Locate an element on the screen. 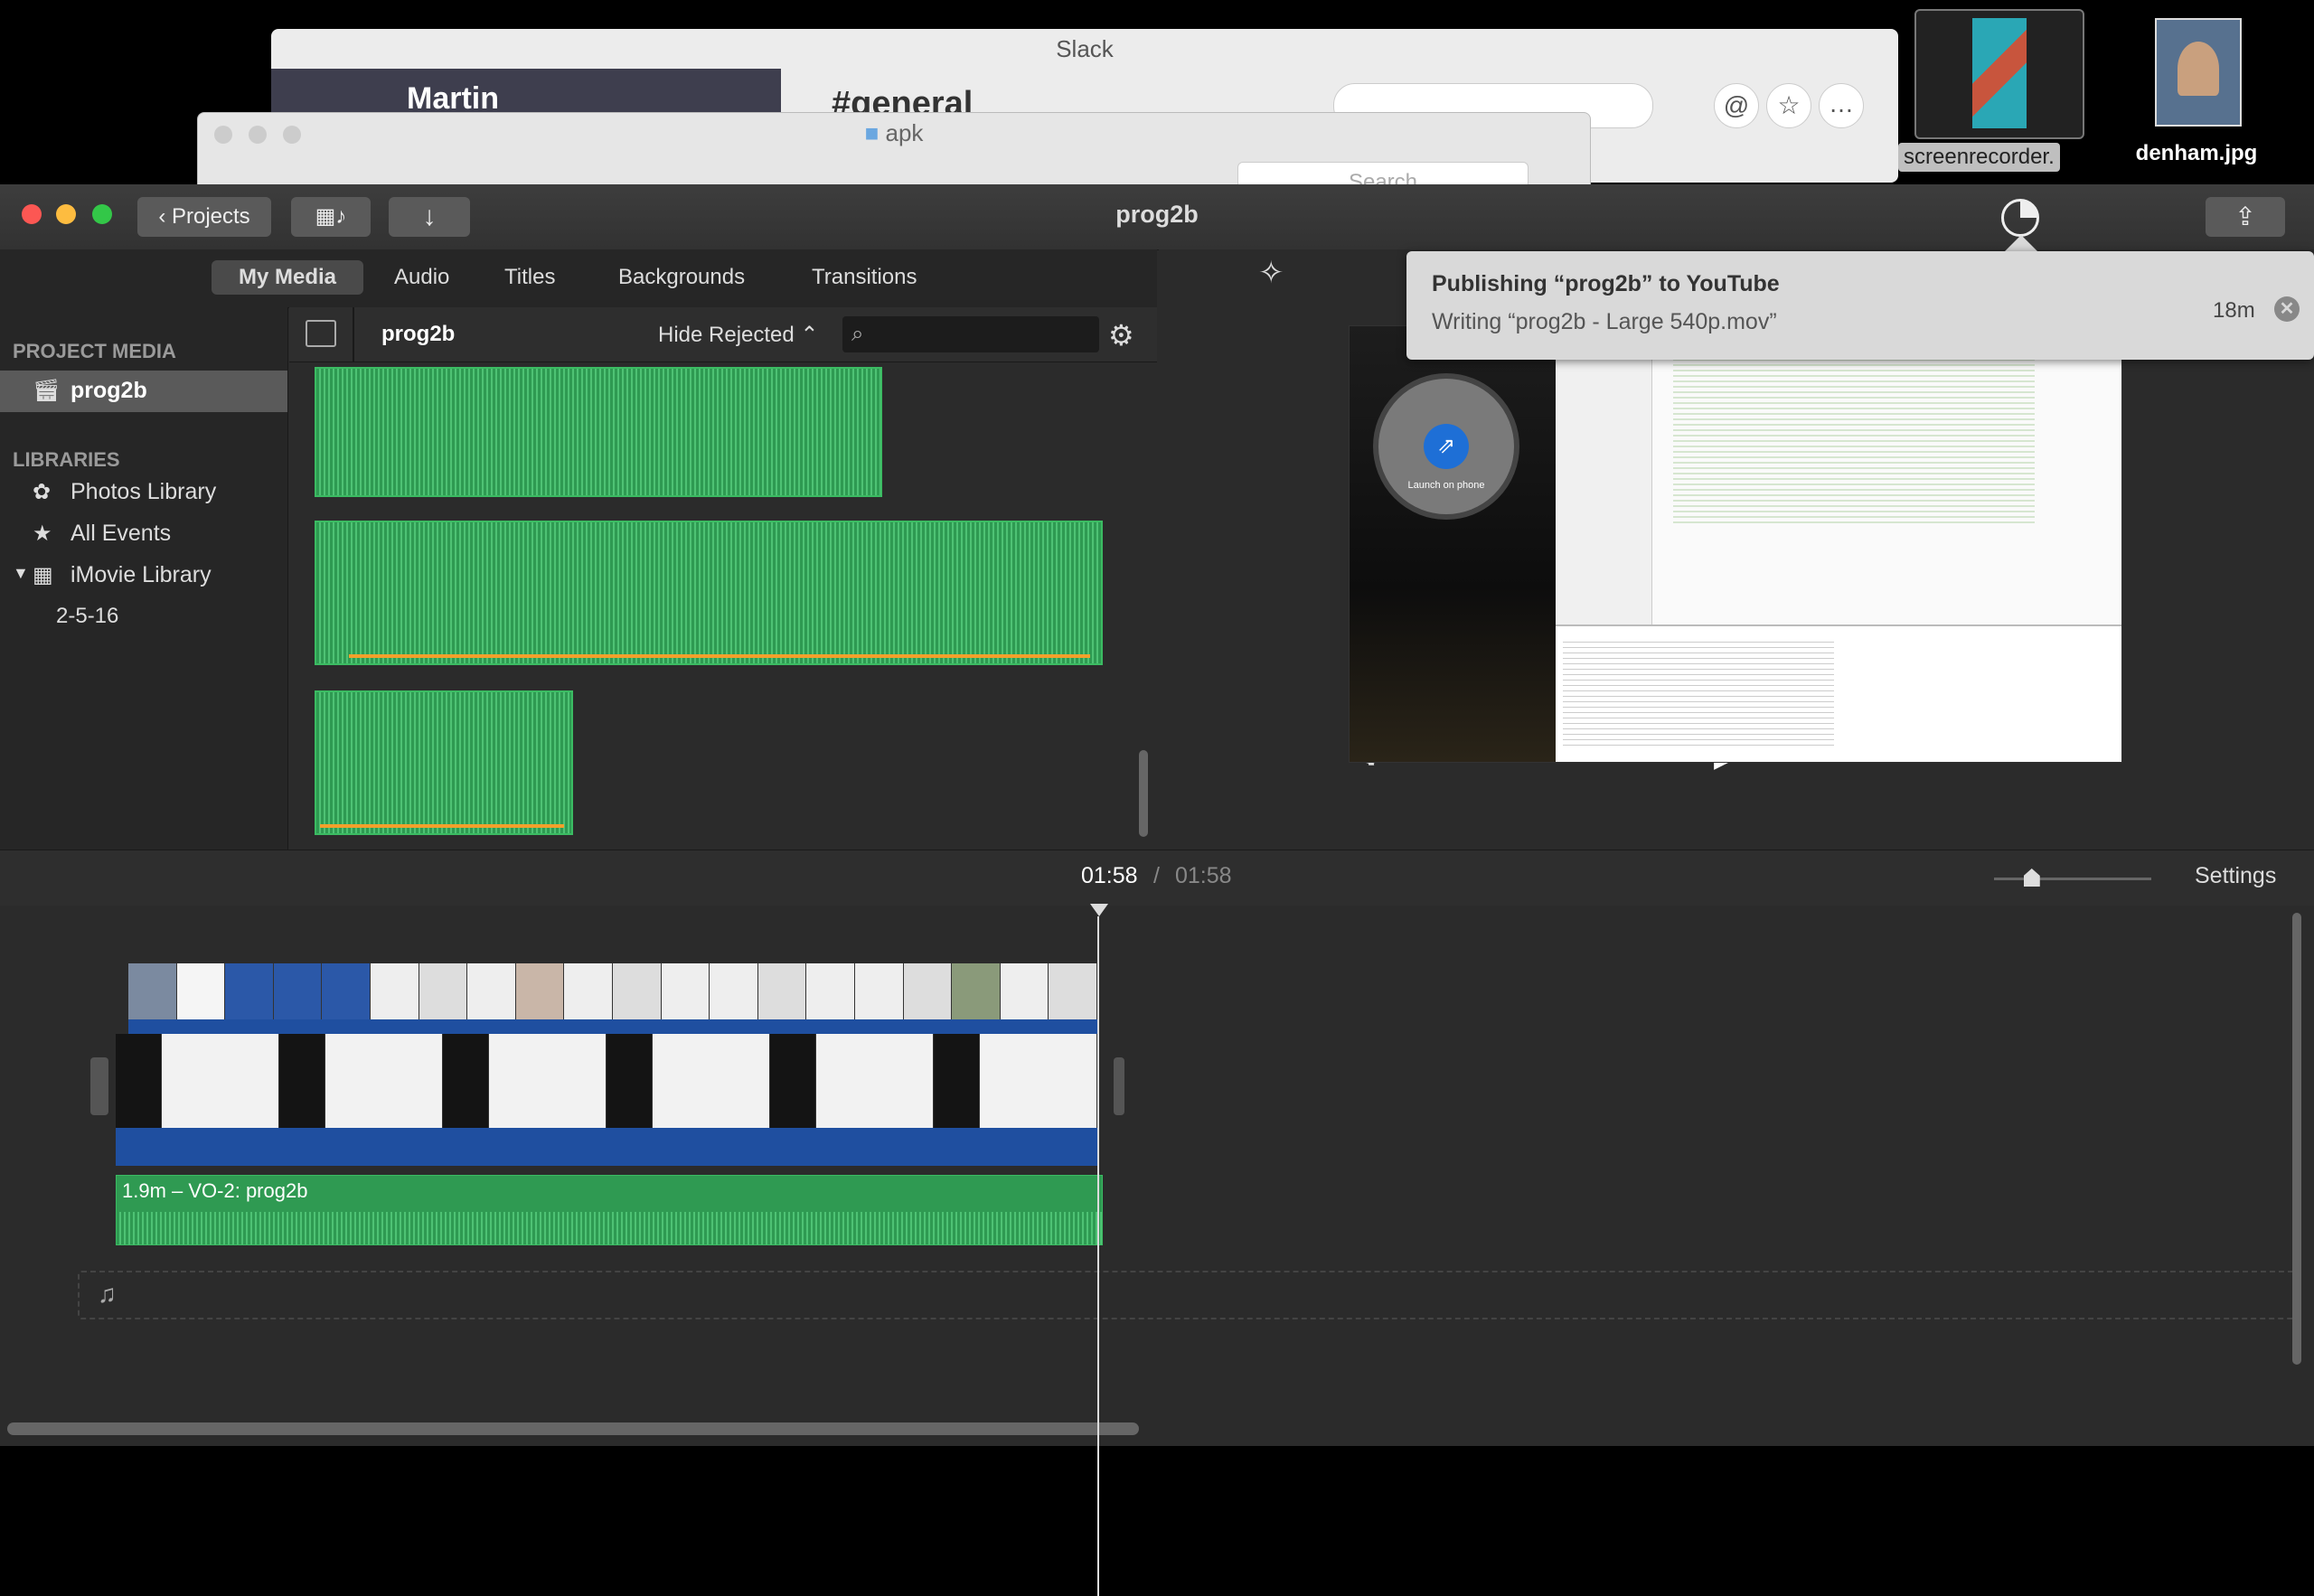  finder-title: ■ apk is located at coordinates (894, 132).